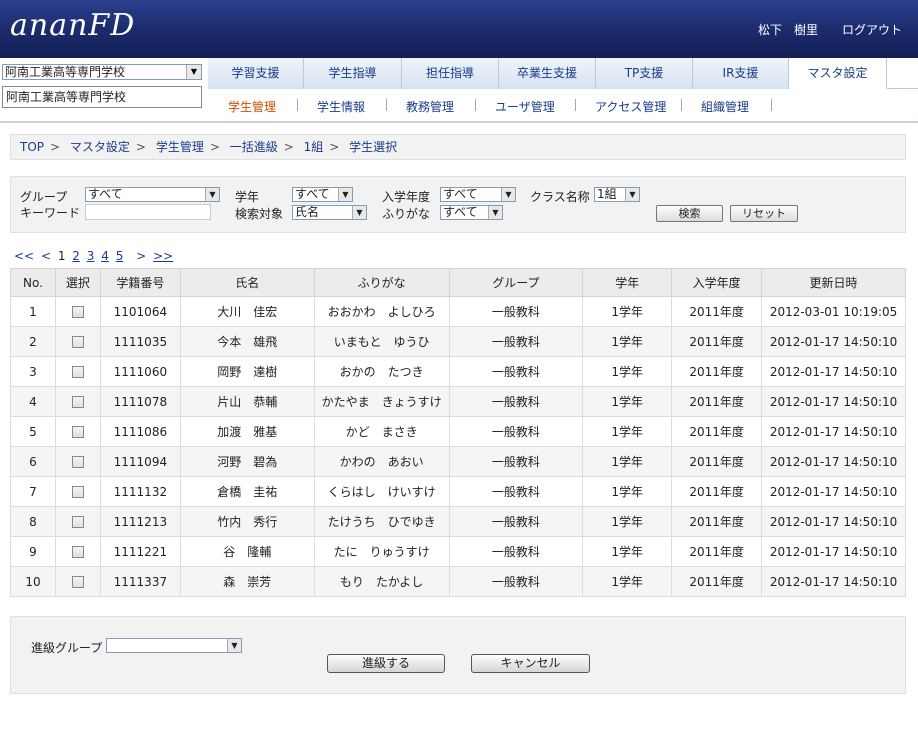 This screenshot has width=918, height=734. What do you see at coordinates (644, 73) in the screenshot?
I see `tab-tp-support: TP支援` at bounding box center [644, 73].